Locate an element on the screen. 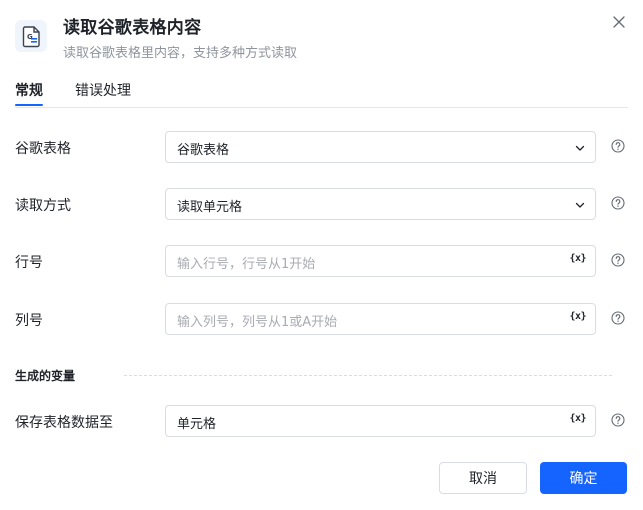 The width and height of the screenshot is (643, 510). save-to-label: 保存表格数据至 is located at coordinates (64, 423).